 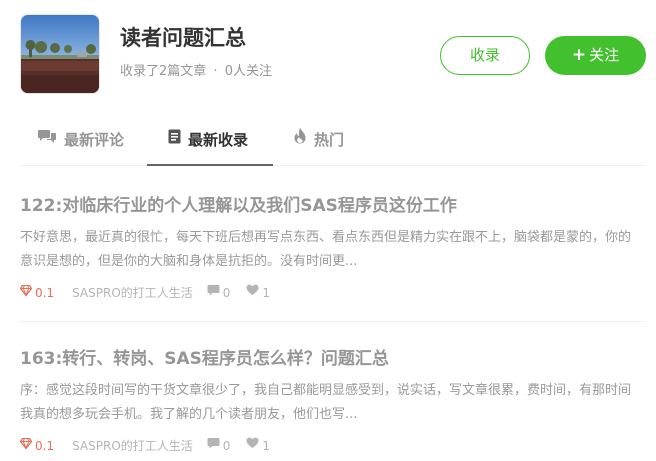 I want to click on note-title-link: 163:转行、转岗、SAS程序员怎么样？问题汇总, so click(x=204, y=359).